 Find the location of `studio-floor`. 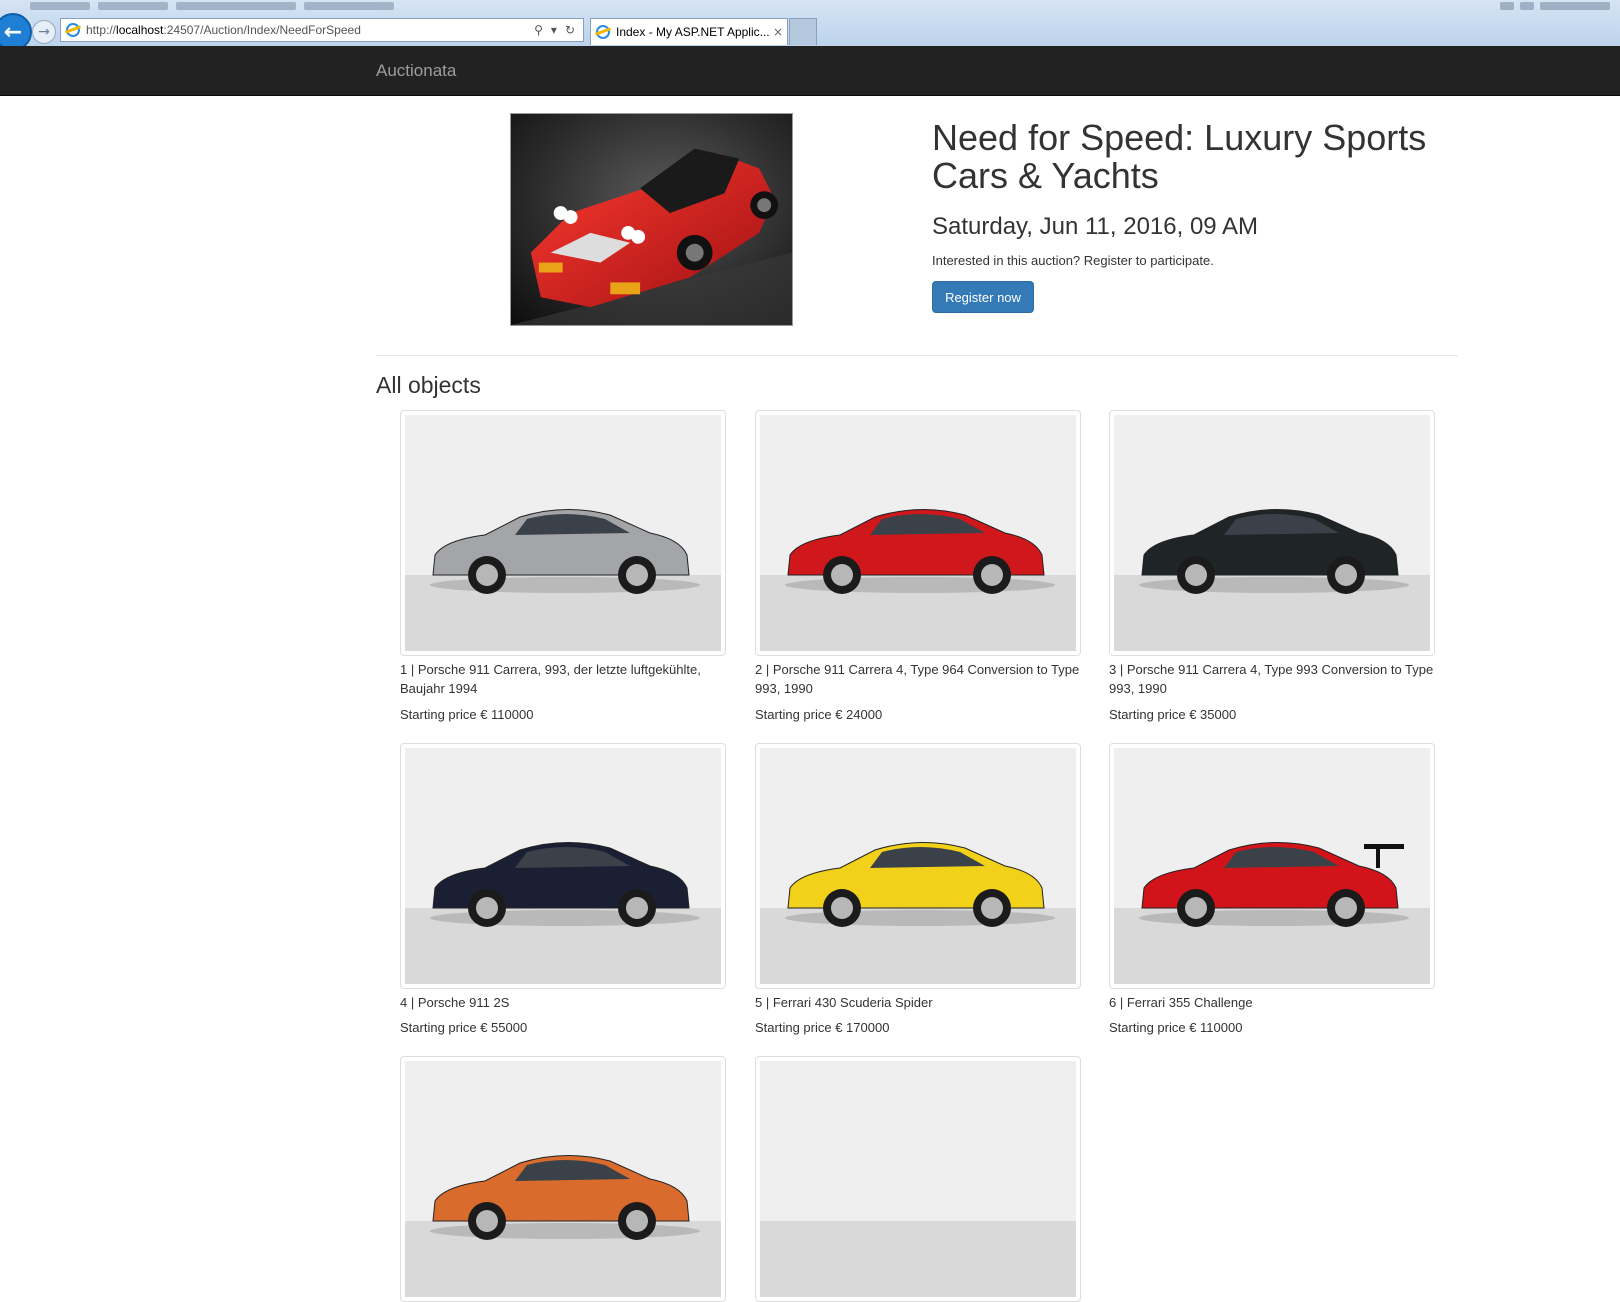

studio-floor is located at coordinates (918, 1259).